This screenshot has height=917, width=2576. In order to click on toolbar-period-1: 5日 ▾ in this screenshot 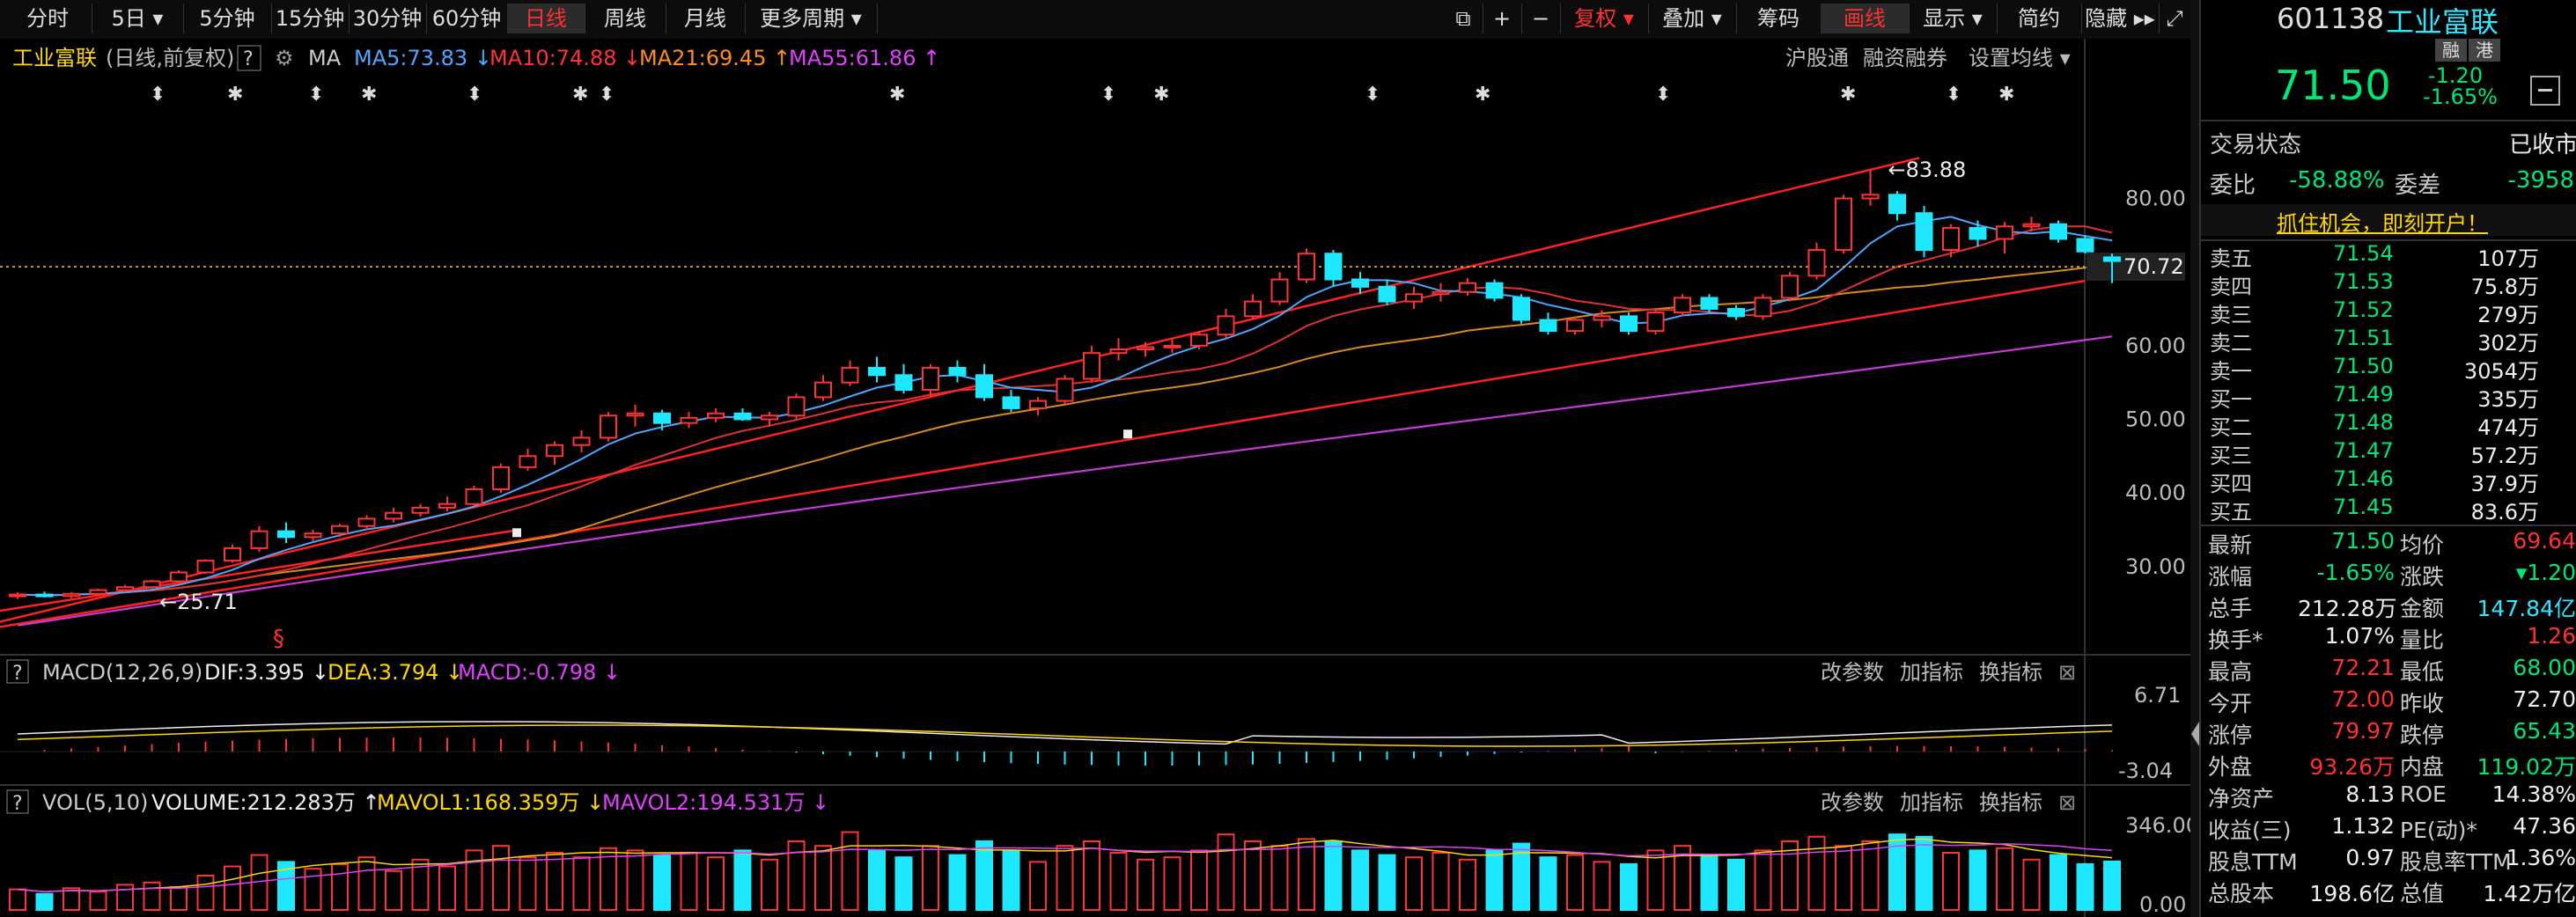, I will do `click(138, 18)`.